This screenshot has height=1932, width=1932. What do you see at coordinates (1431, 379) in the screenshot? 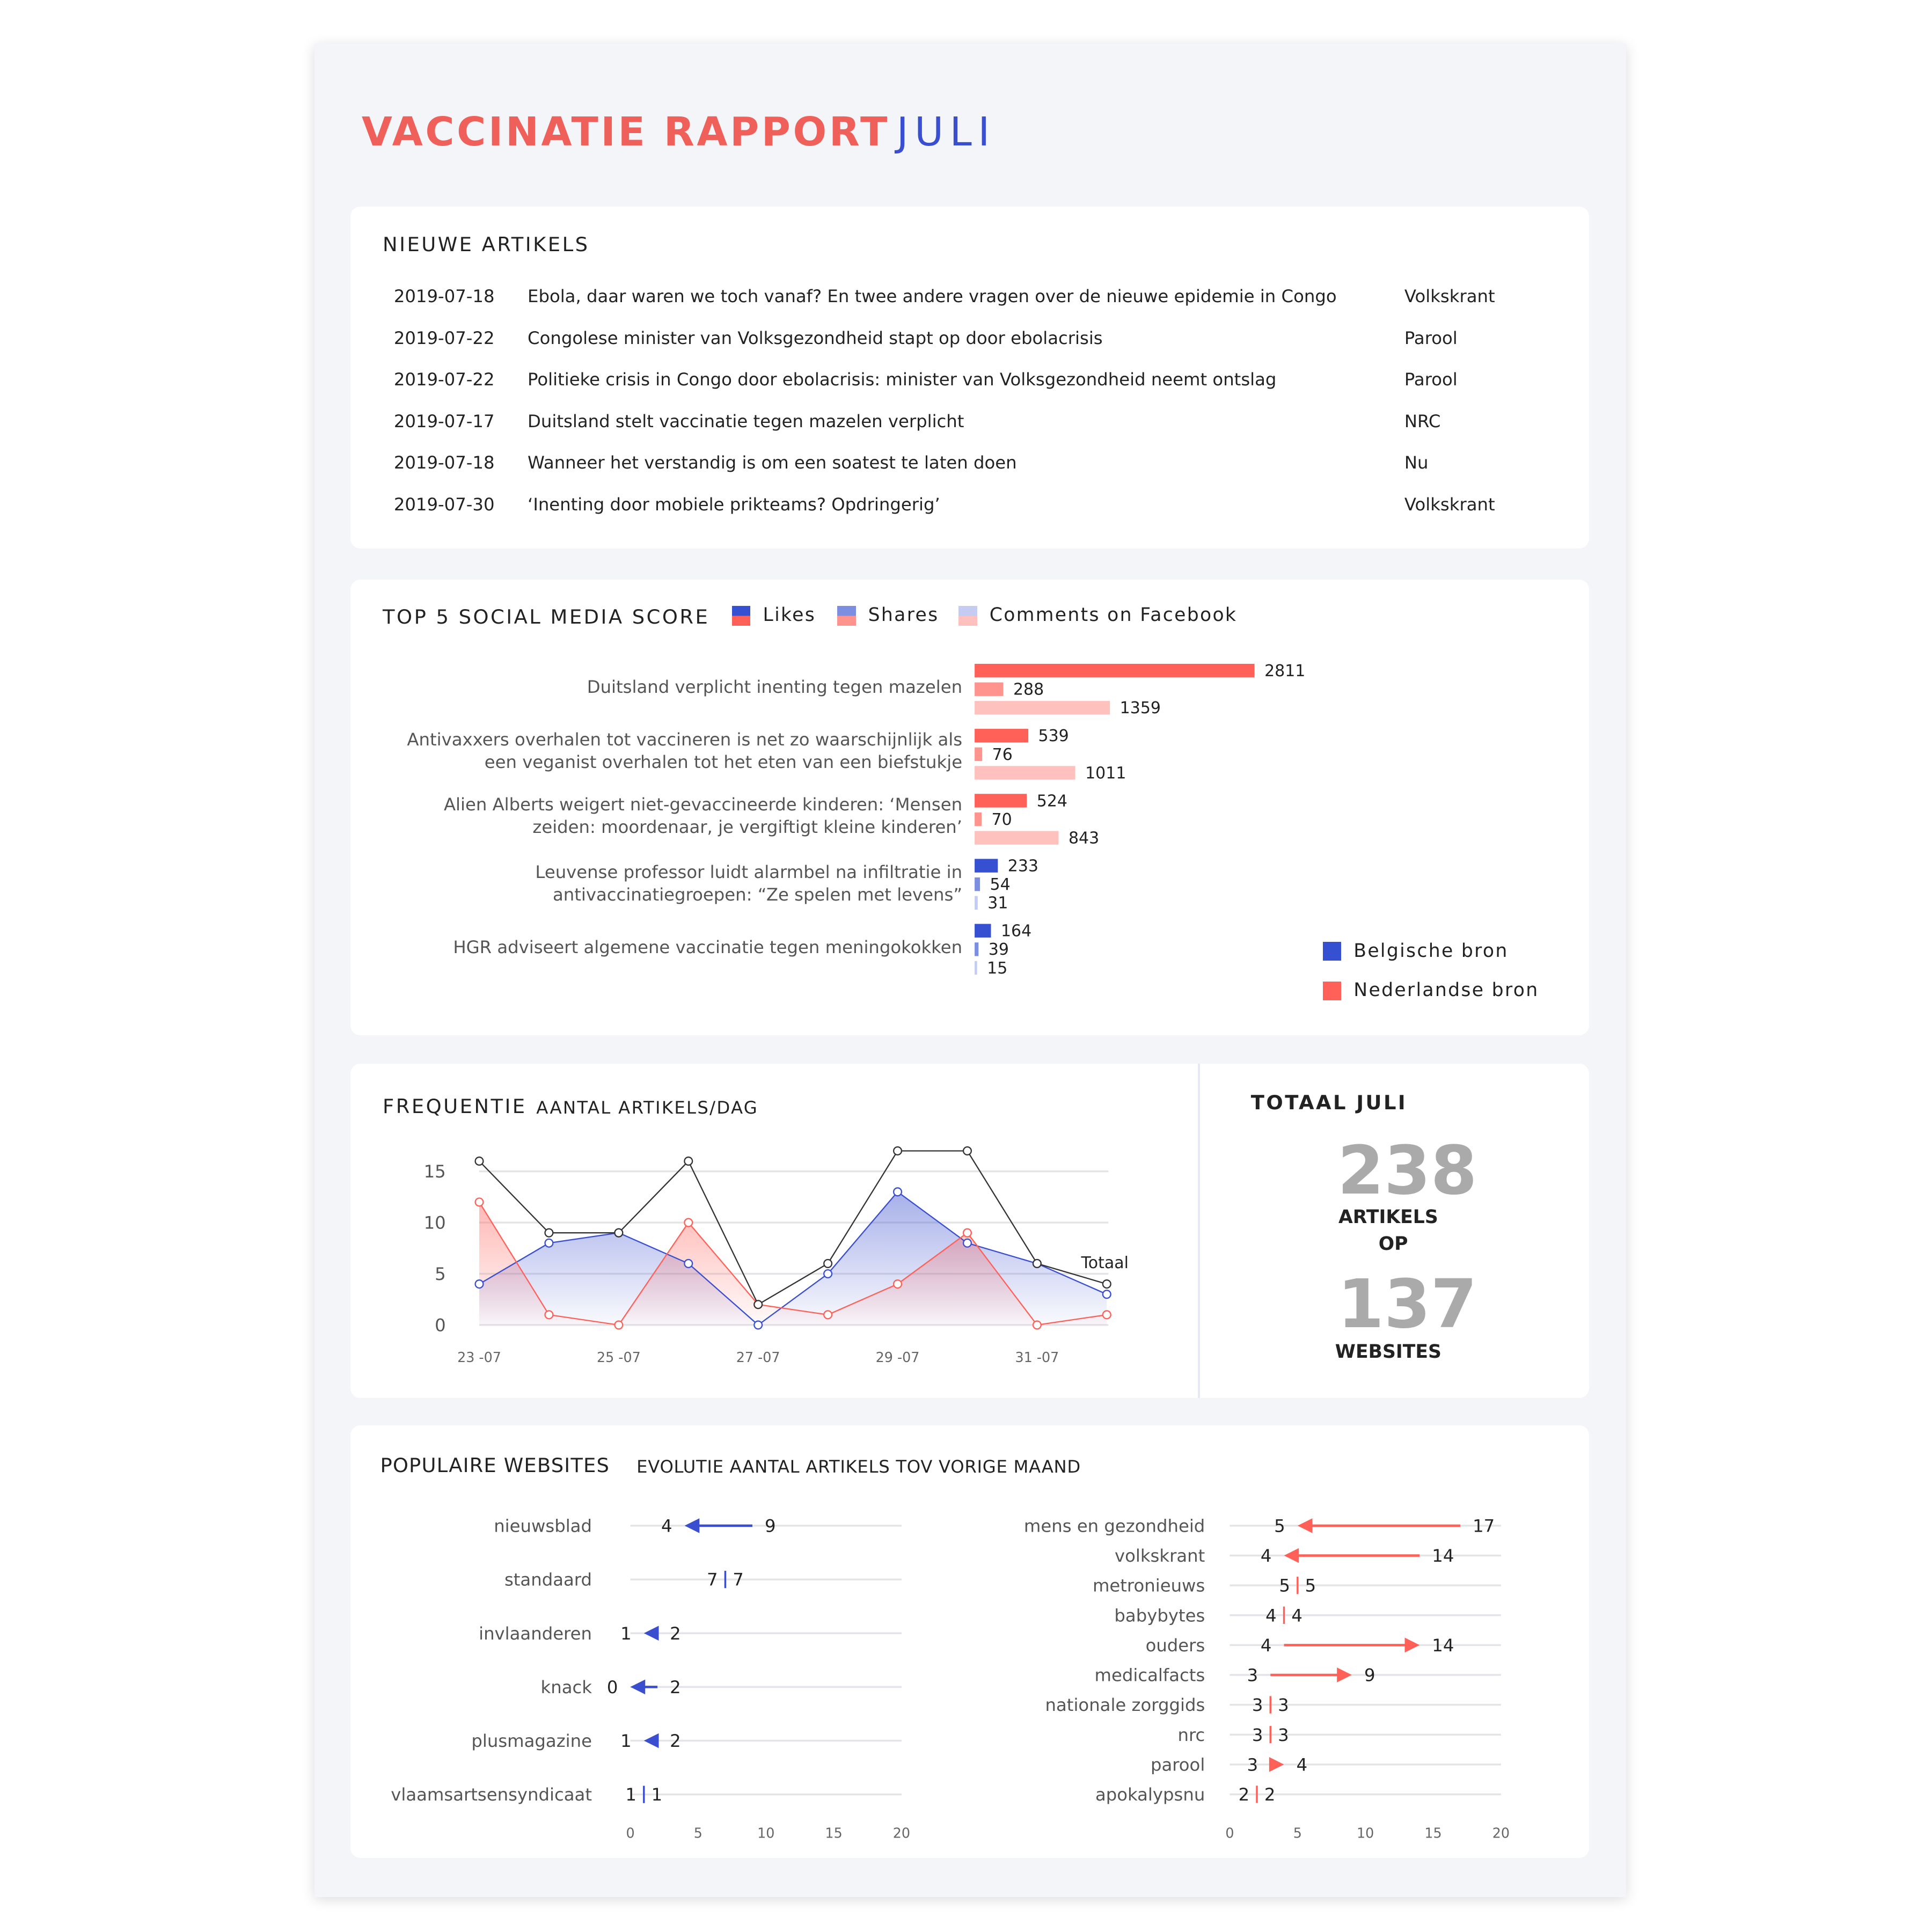
I see `article-source: Parool` at bounding box center [1431, 379].